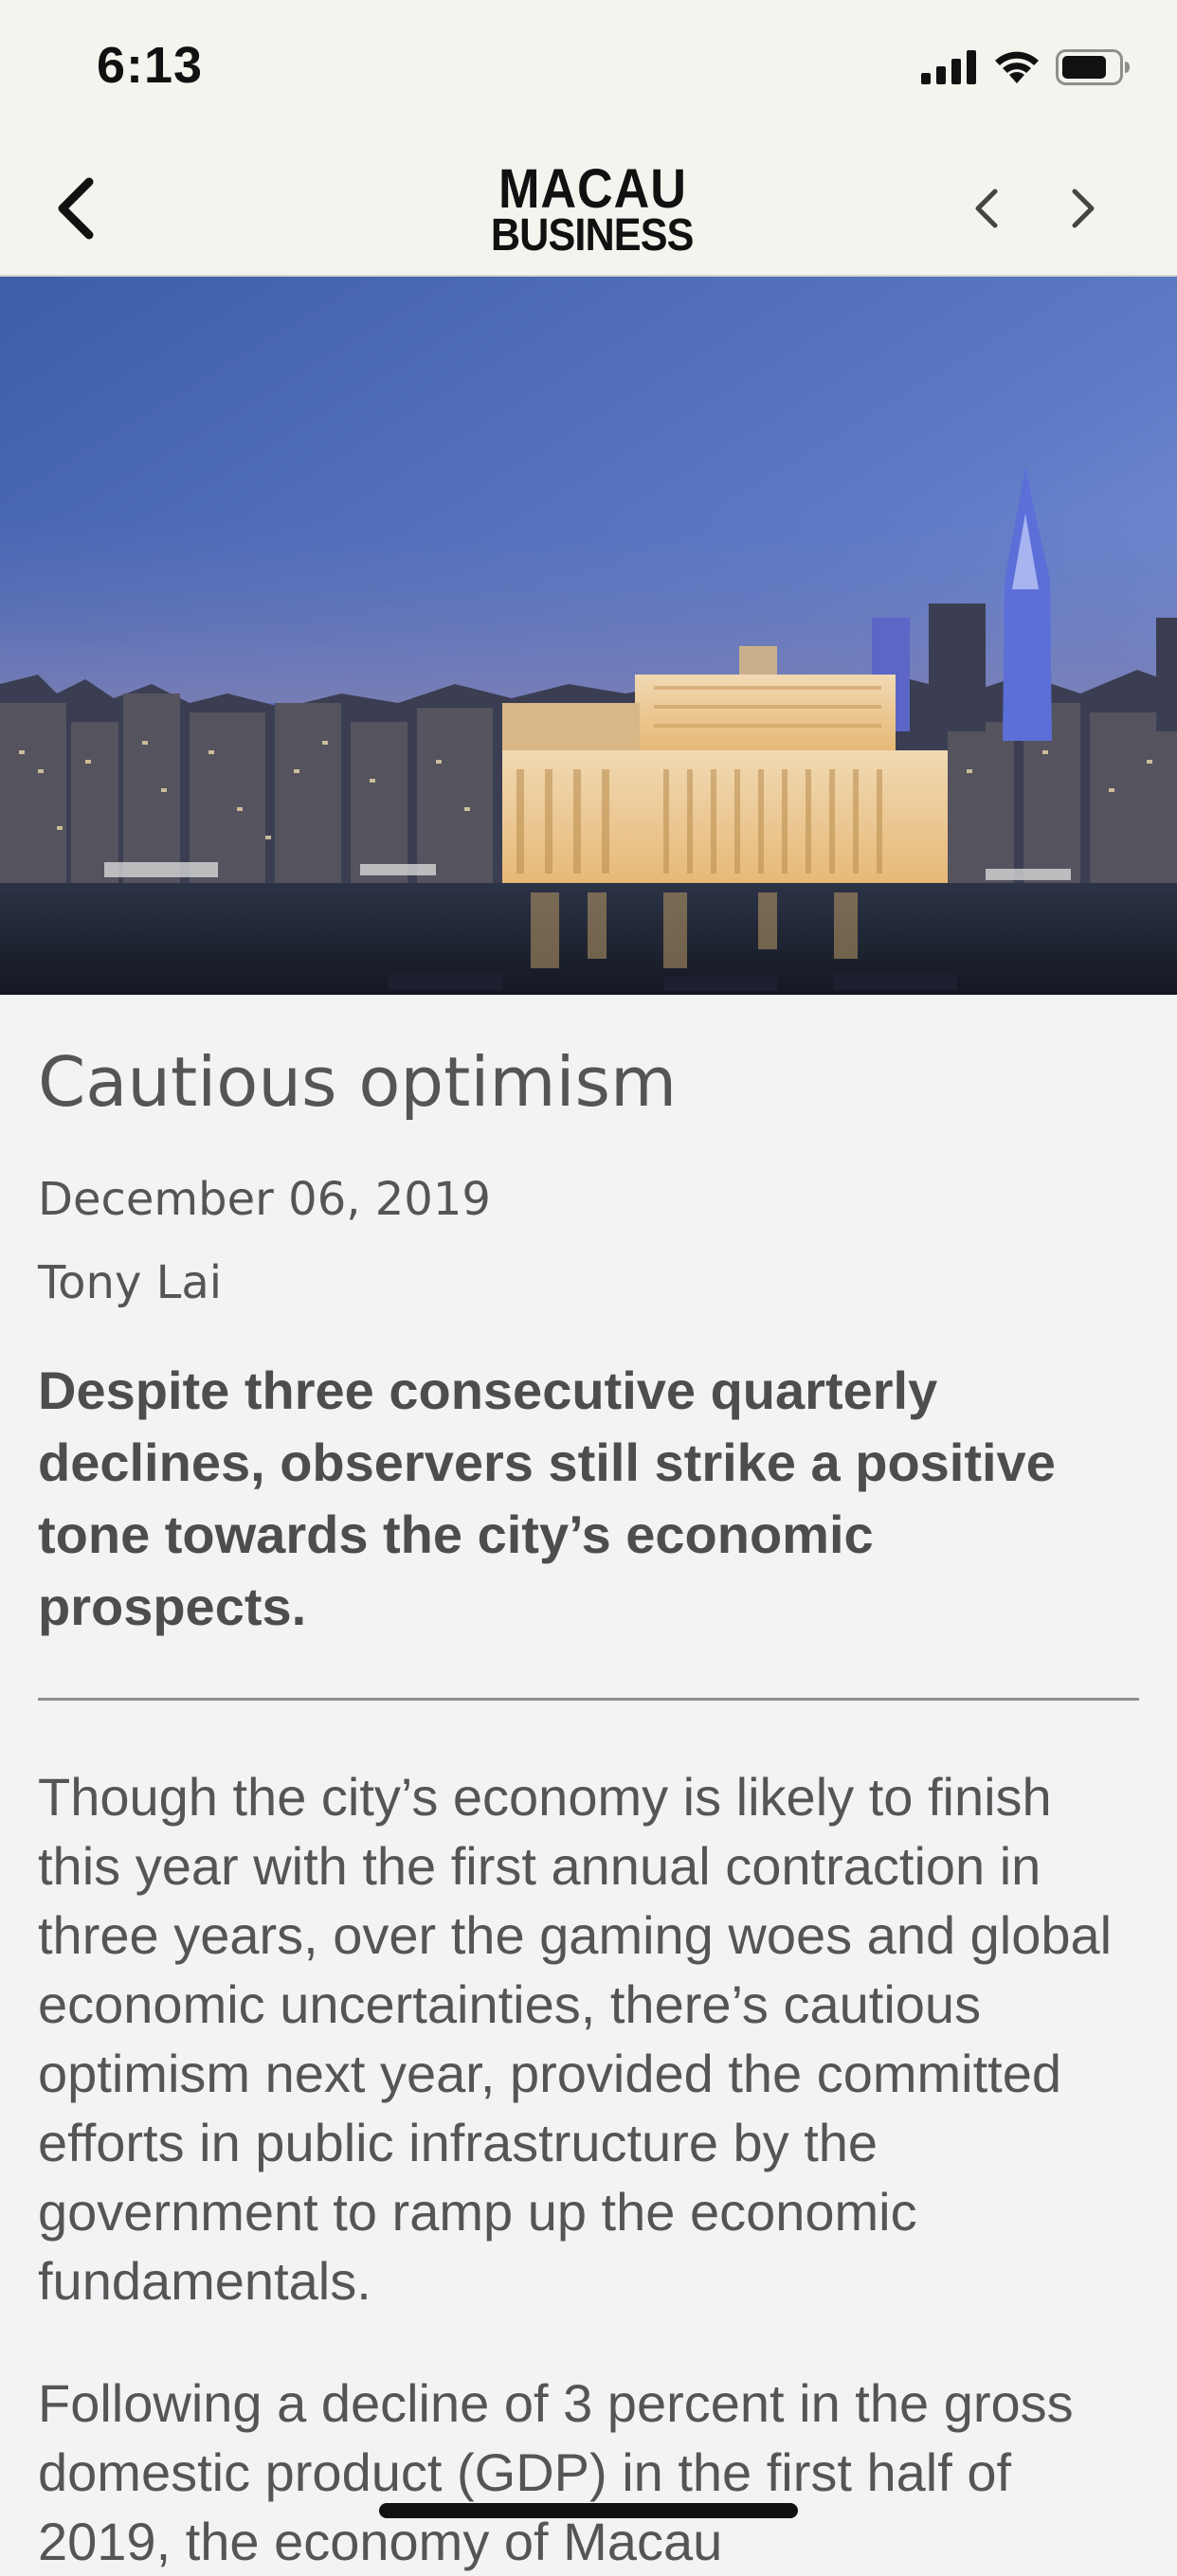 The image size is (1177, 2576). I want to click on cellular-signal-icon, so click(948, 67).